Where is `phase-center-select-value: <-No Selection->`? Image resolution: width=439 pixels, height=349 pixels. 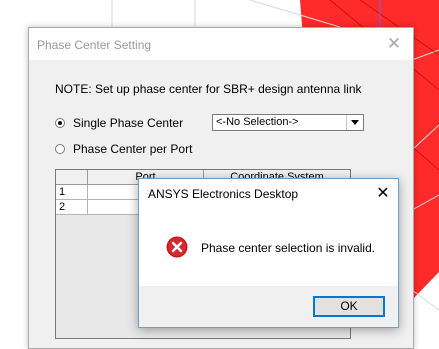
phase-center-select-value: <-No Selection-> is located at coordinates (257, 122).